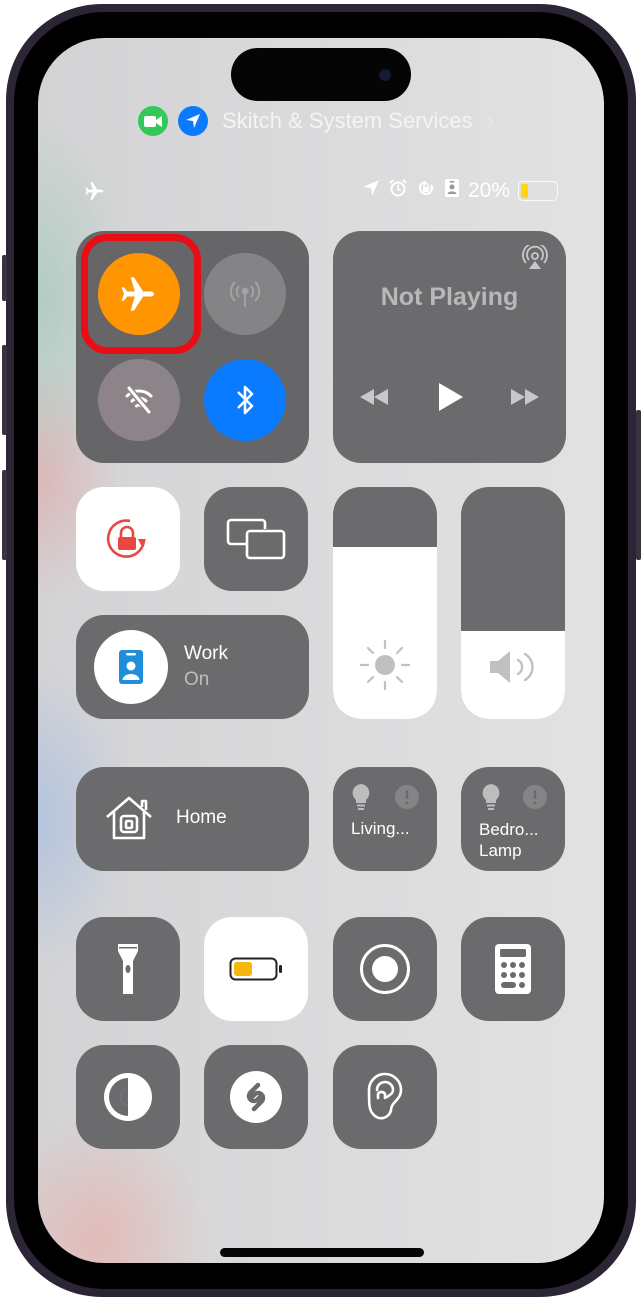  Describe the element at coordinates (488, 190) in the screenshot. I see `battery-percentage: 20%` at that location.